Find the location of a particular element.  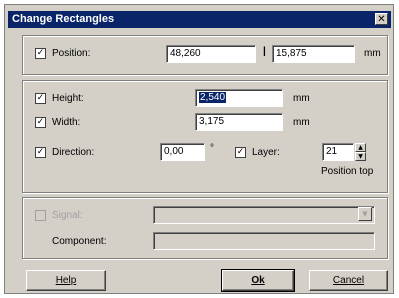

width-checkbox: ✓ is located at coordinates (40, 122).